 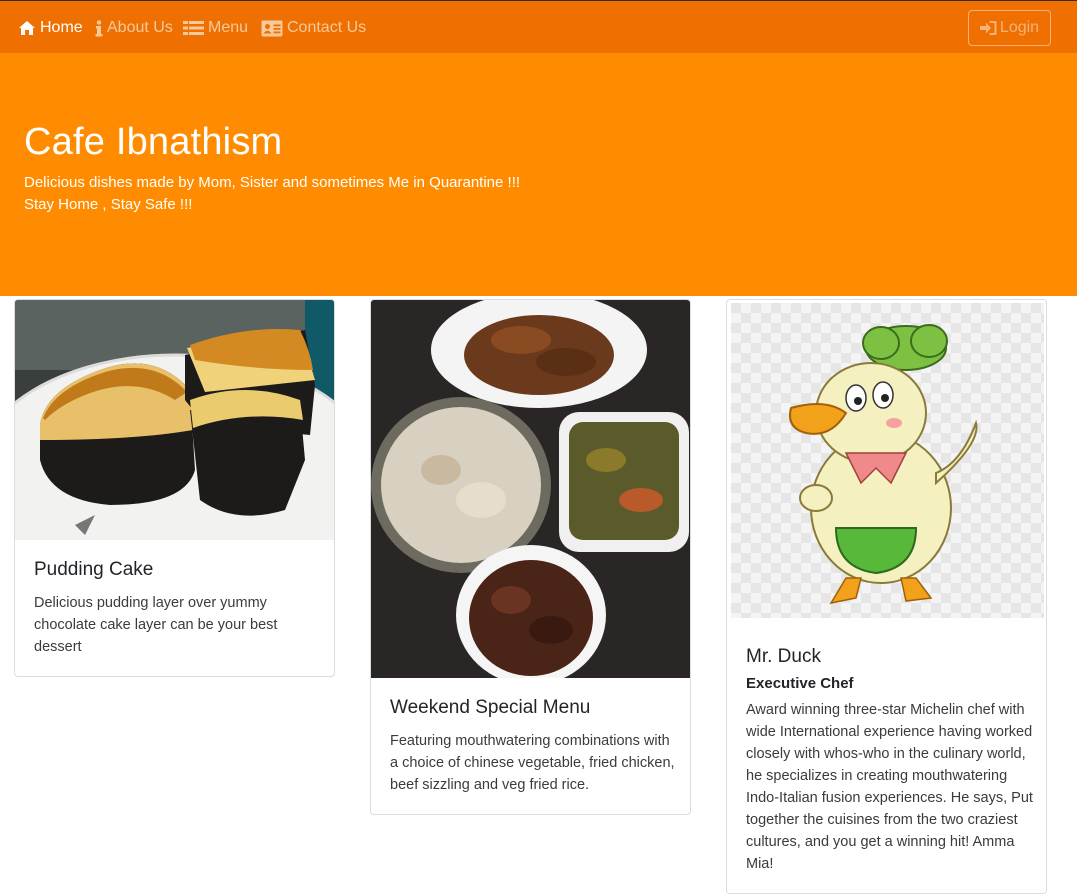 I want to click on list-icon, so click(x=193, y=28).